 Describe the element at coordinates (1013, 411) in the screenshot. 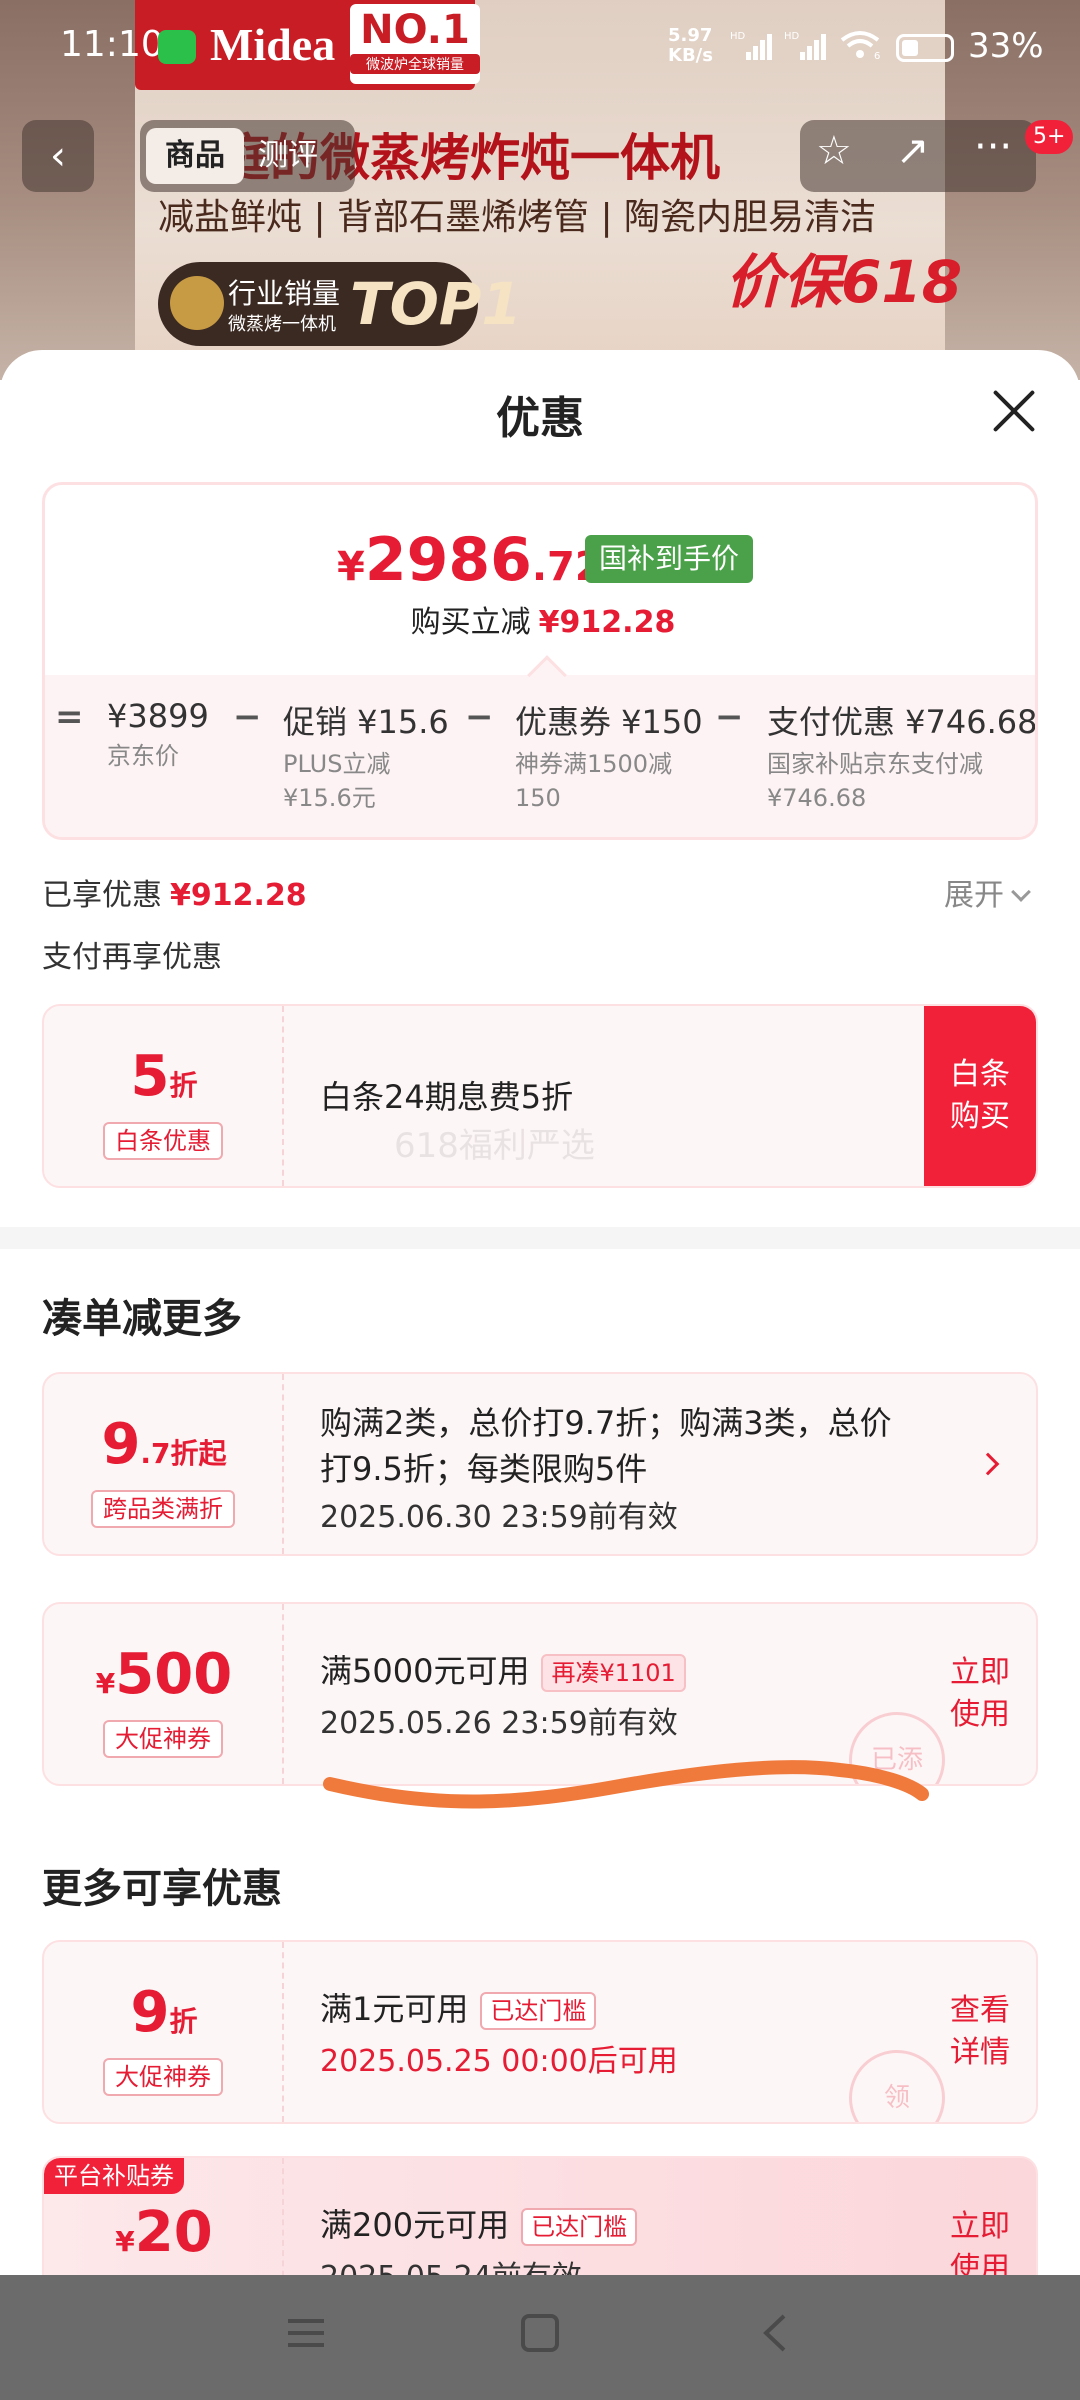

I see `close-icon` at that location.